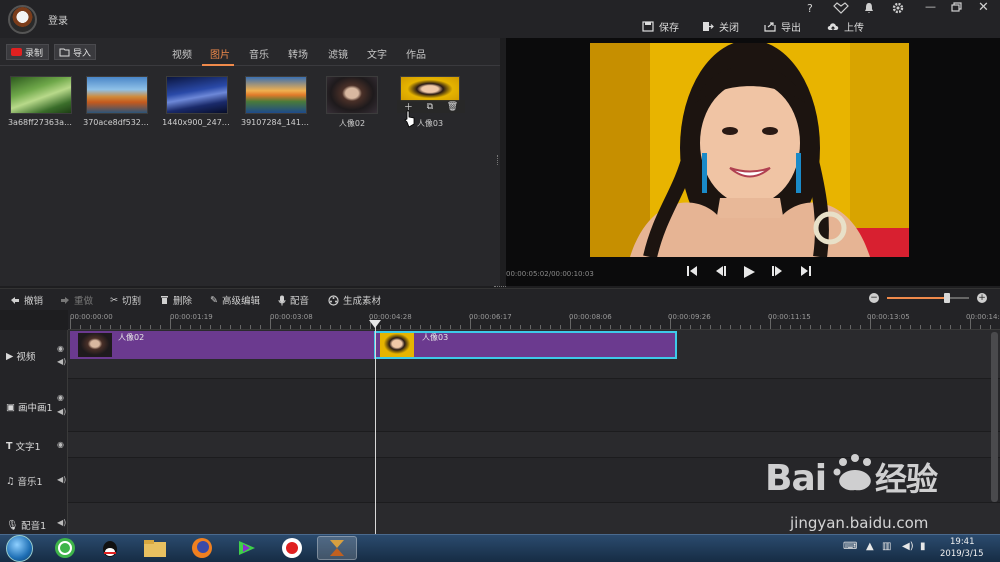 This screenshot has width=1000, height=562. I want to click on keyboard-icon: ⌨, so click(850, 546).